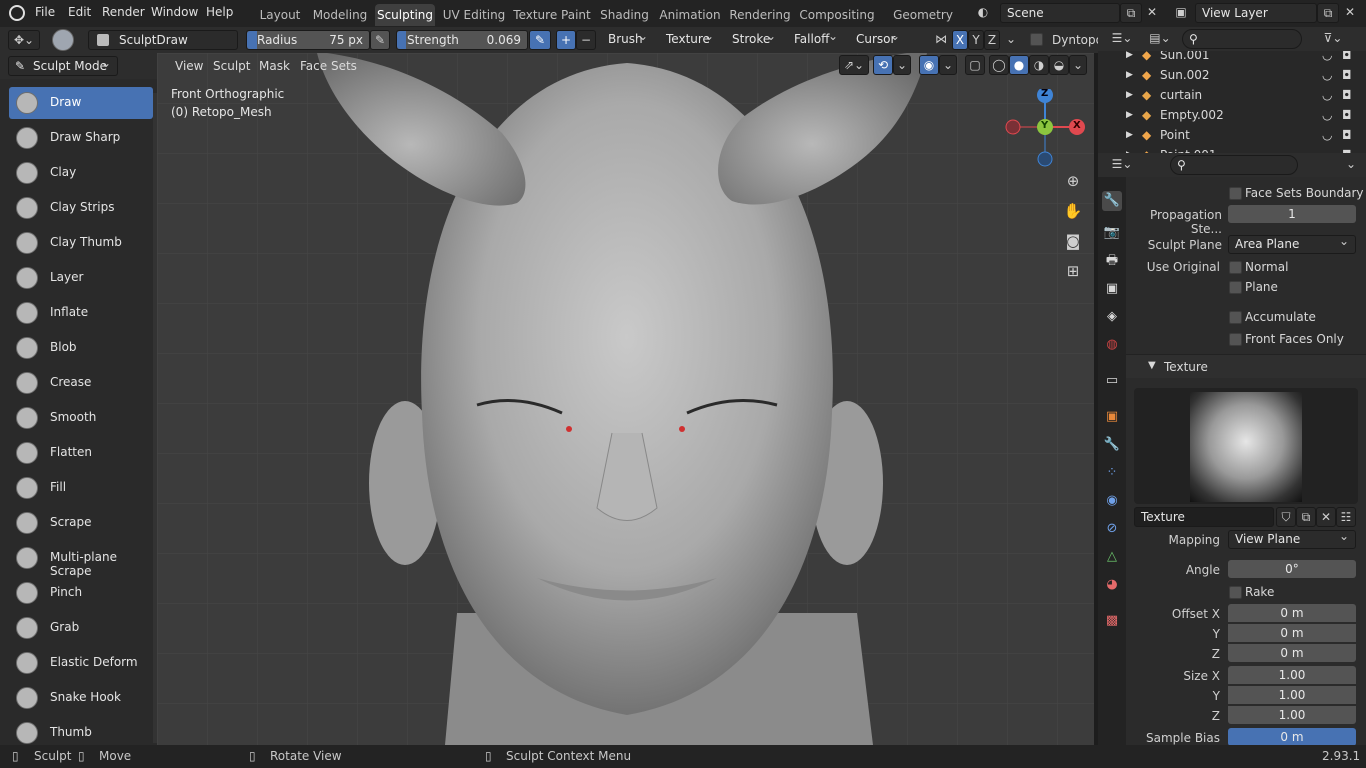  I want to click on strength-slider: Strength 0.069, so click(462, 40).